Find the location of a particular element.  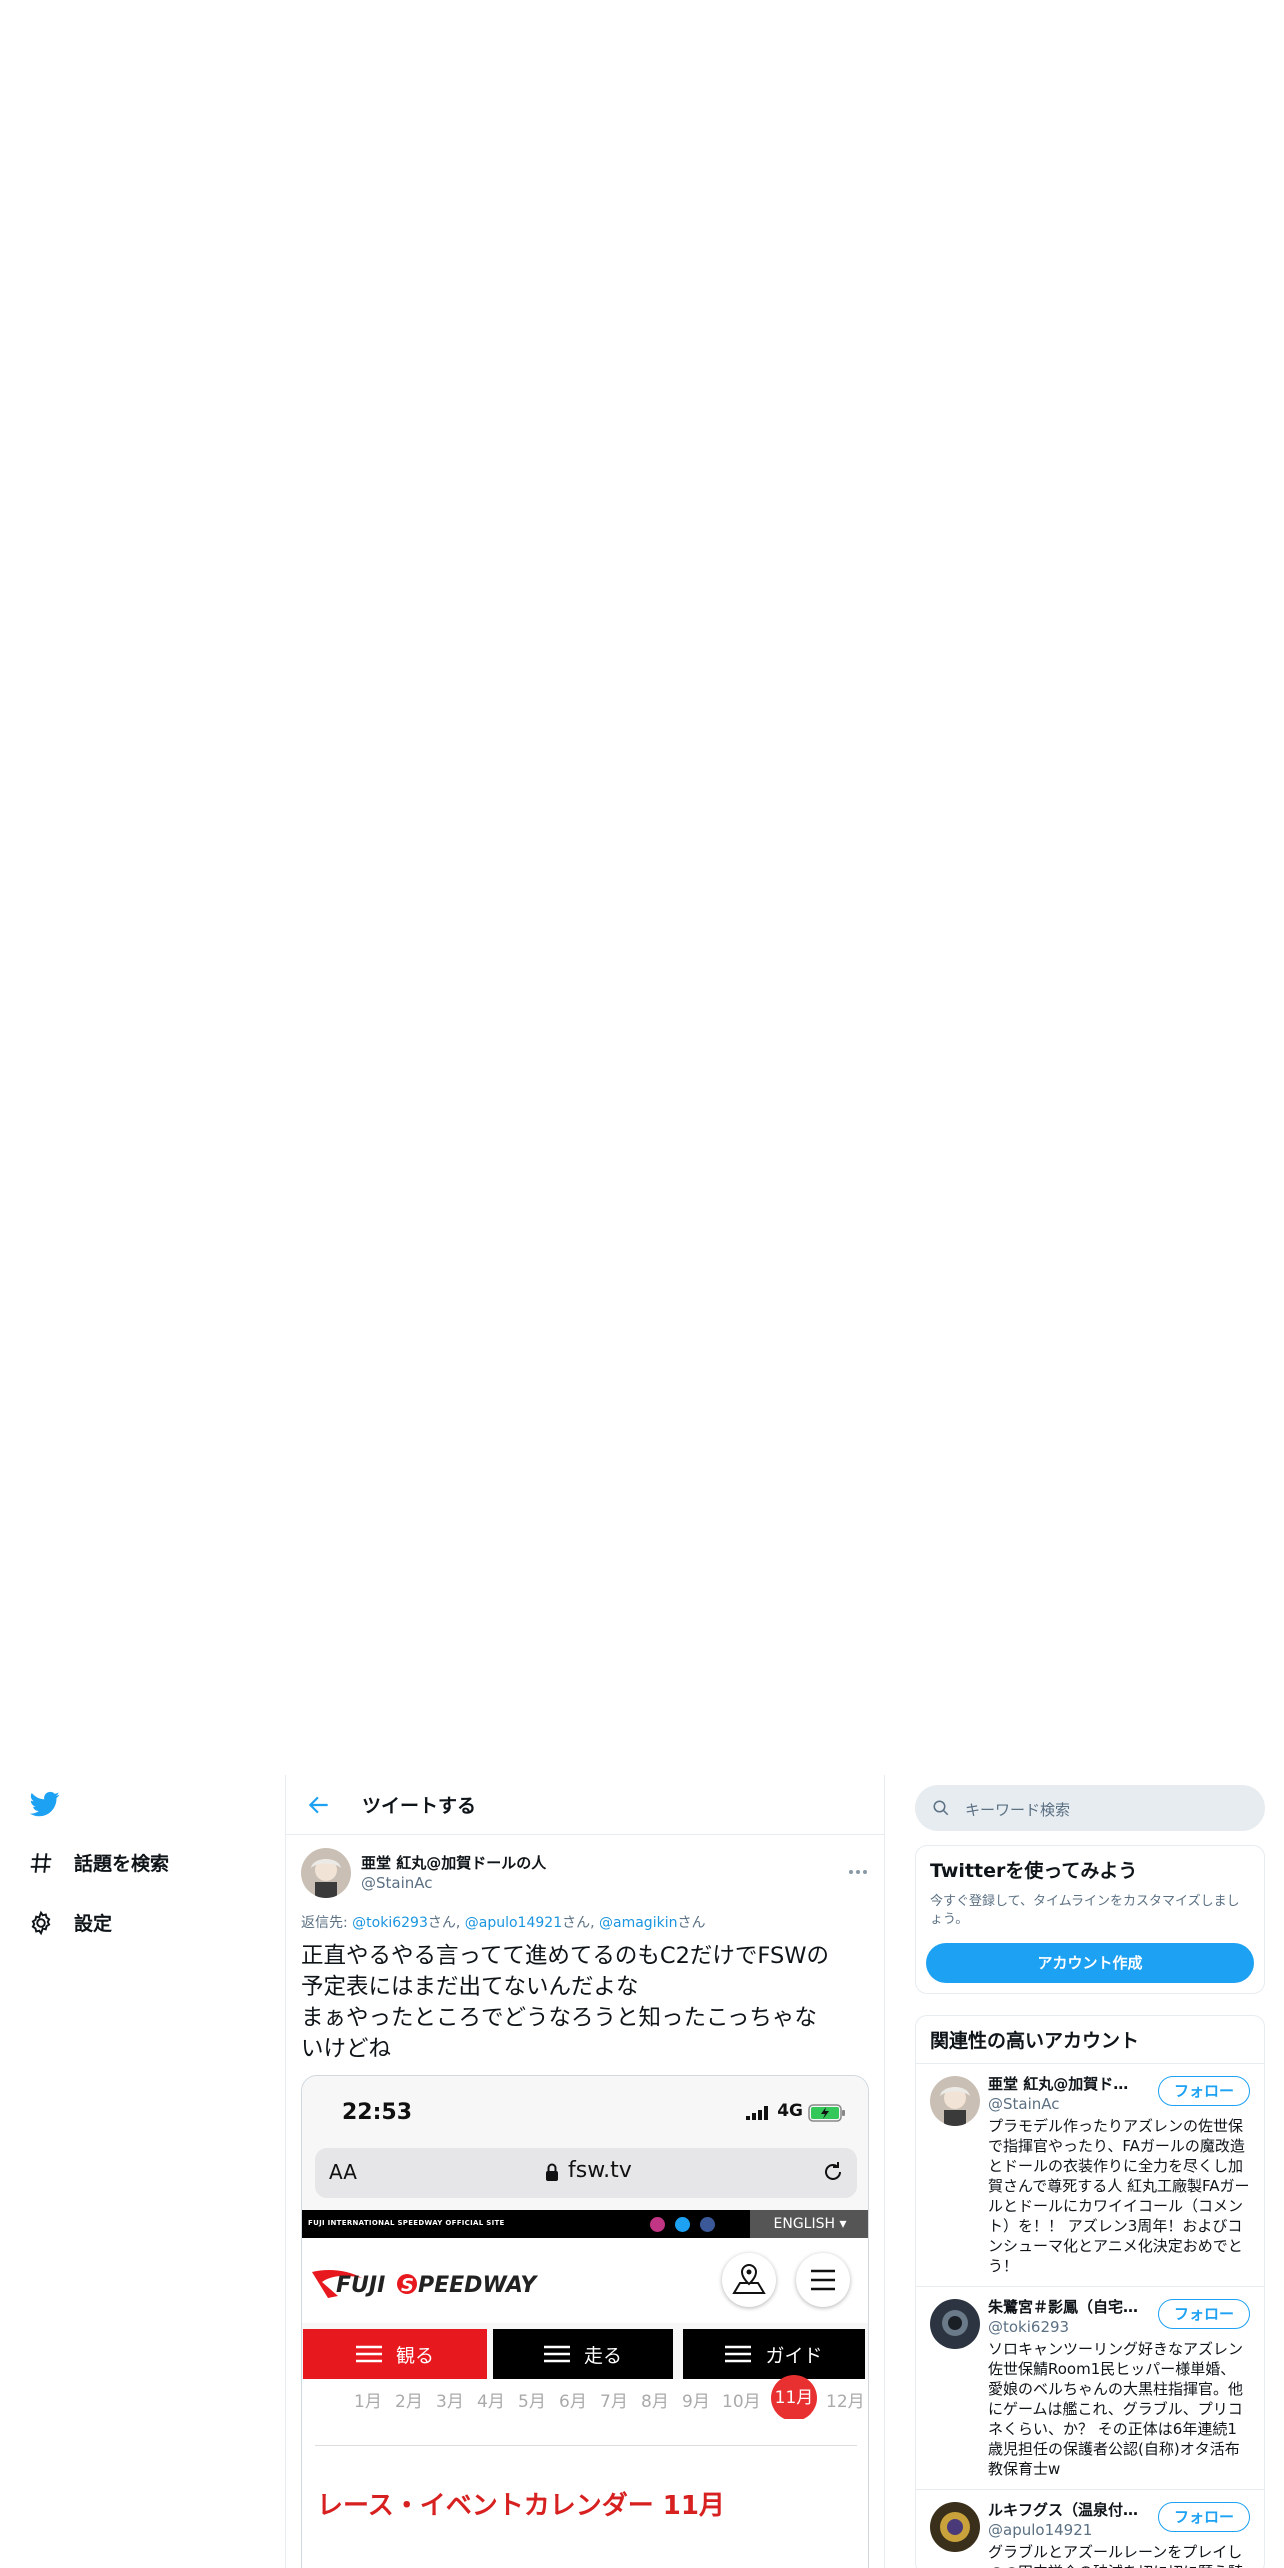

nav-settings: 設定 is located at coordinates (70, 1922).